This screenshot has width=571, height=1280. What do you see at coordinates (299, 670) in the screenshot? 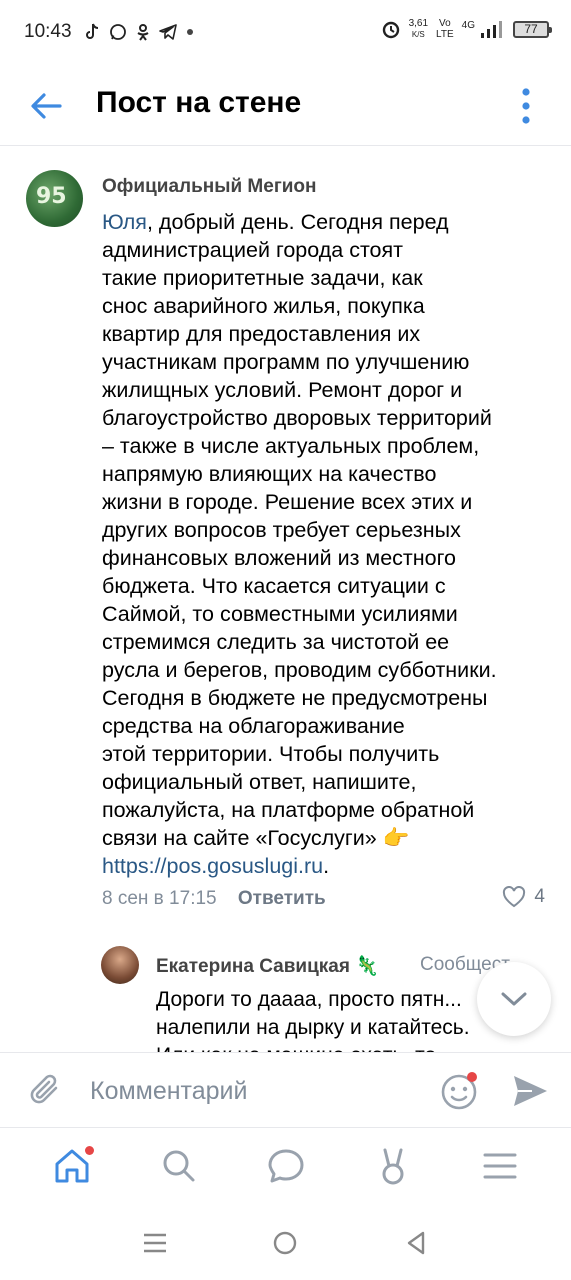
I see `text-line: русла и берегов, проводим субботники.` at bounding box center [299, 670].